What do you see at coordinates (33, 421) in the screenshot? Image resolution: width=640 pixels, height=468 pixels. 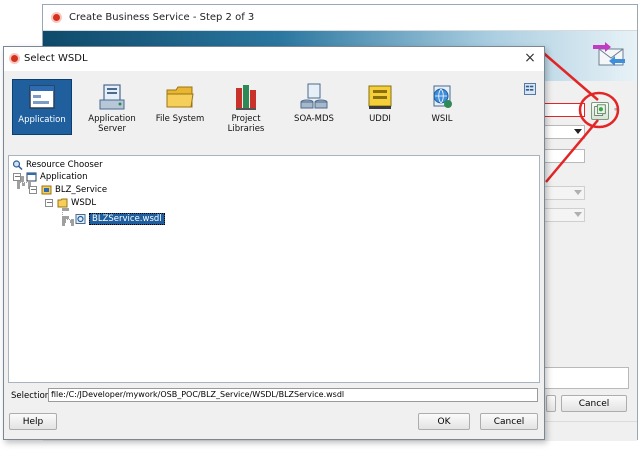 I see `help-button: Help` at bounding box center [33, 421].